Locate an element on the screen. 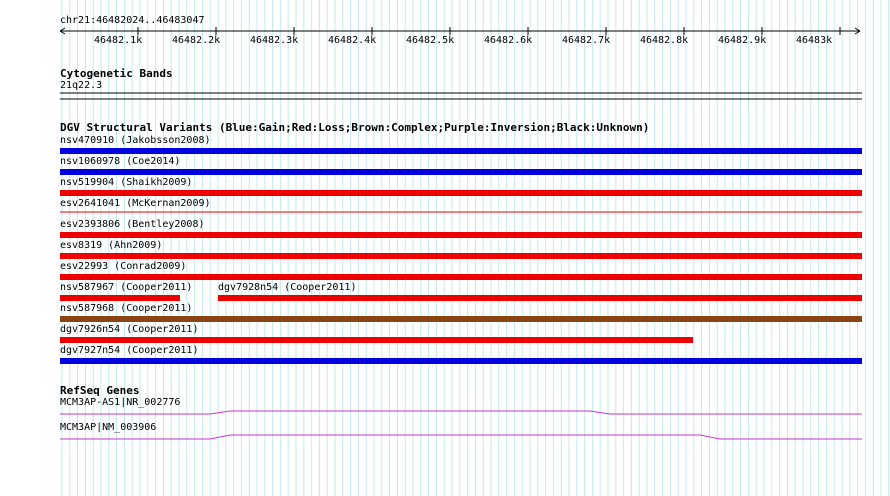 The image size is (890, 496). dgv-feature-label: nsv519904 (Shaikh2009) is located at coordinates (126, 183).